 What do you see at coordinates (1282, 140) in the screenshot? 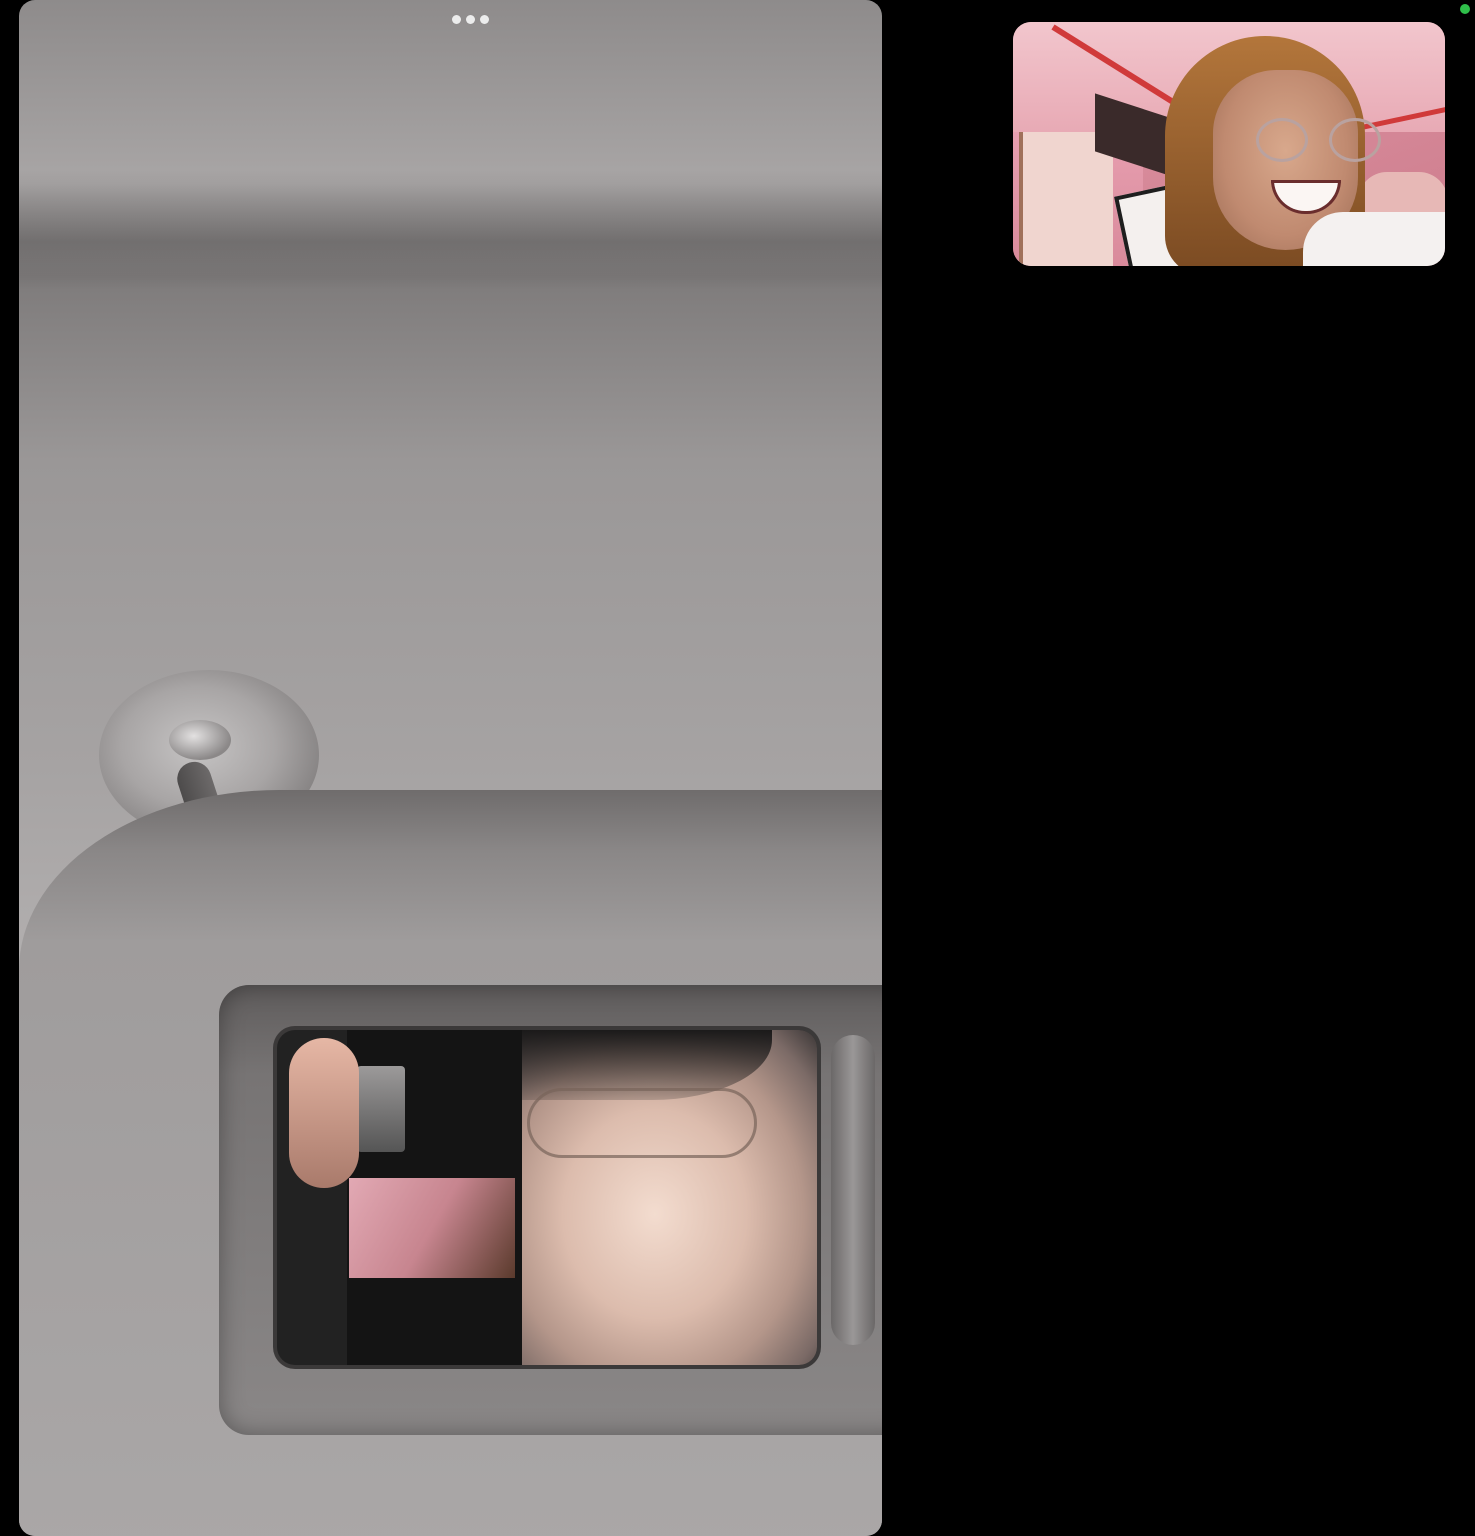
I see `glasses-left-lens` at bounding box center [1282, 140].